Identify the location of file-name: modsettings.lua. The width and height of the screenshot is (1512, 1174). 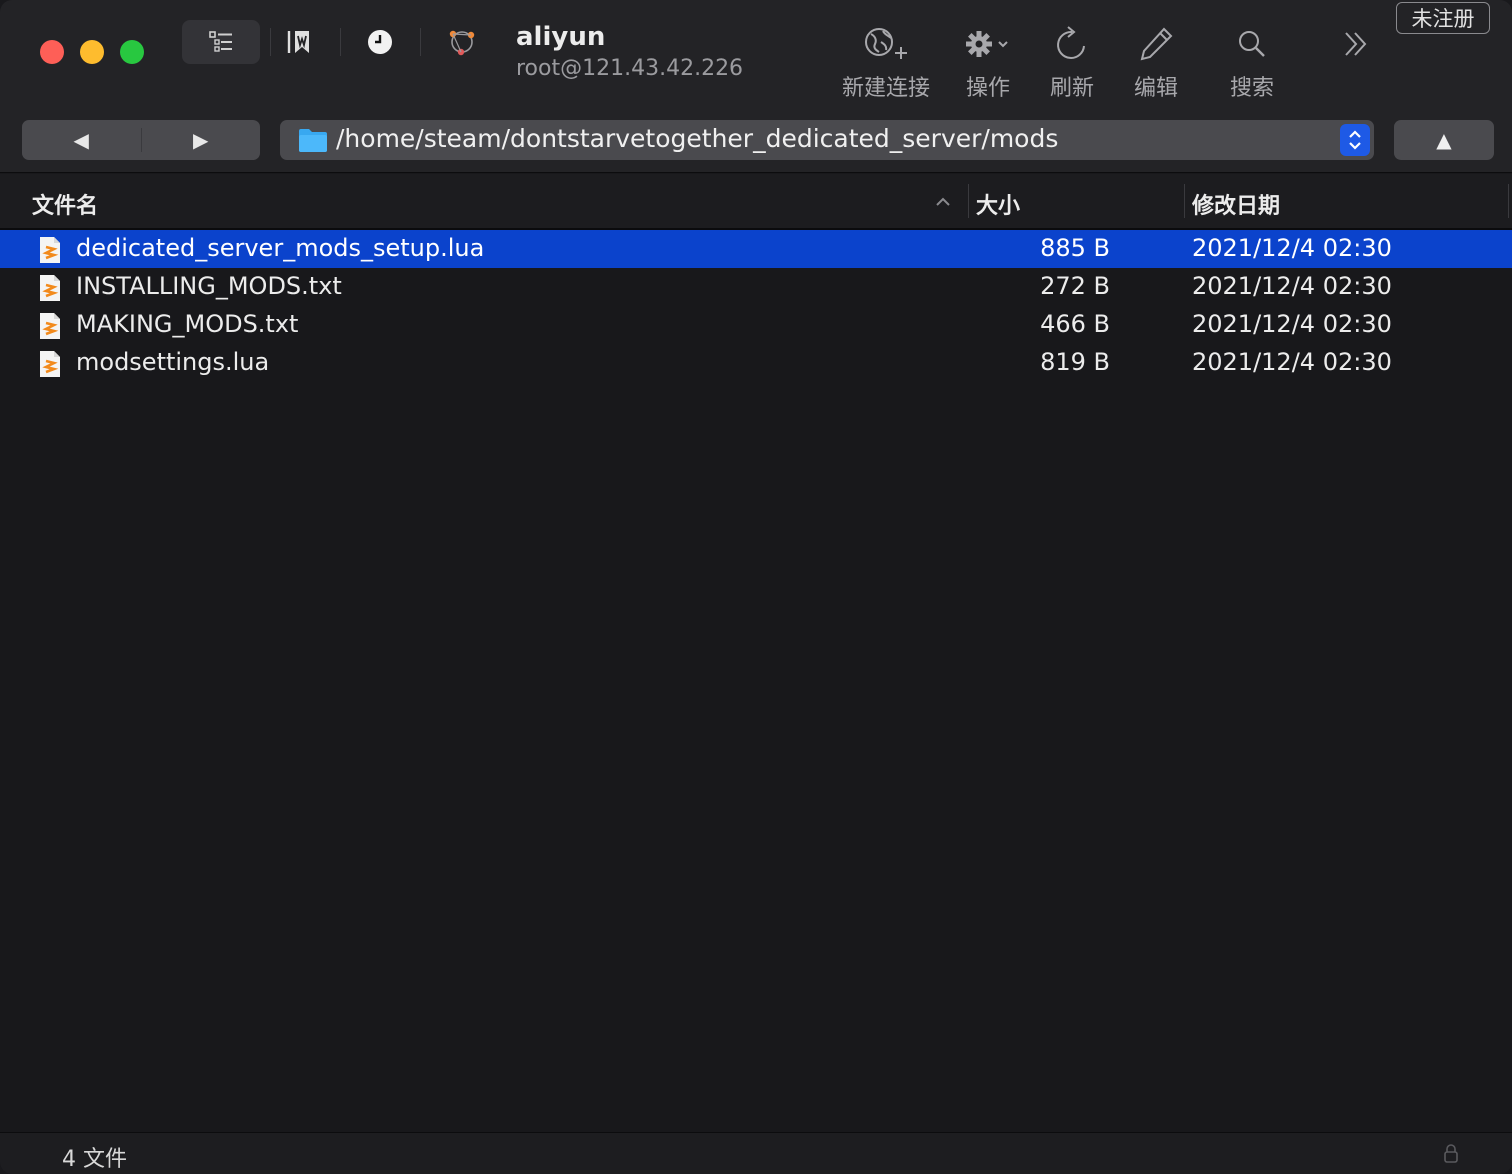
(173, 362).